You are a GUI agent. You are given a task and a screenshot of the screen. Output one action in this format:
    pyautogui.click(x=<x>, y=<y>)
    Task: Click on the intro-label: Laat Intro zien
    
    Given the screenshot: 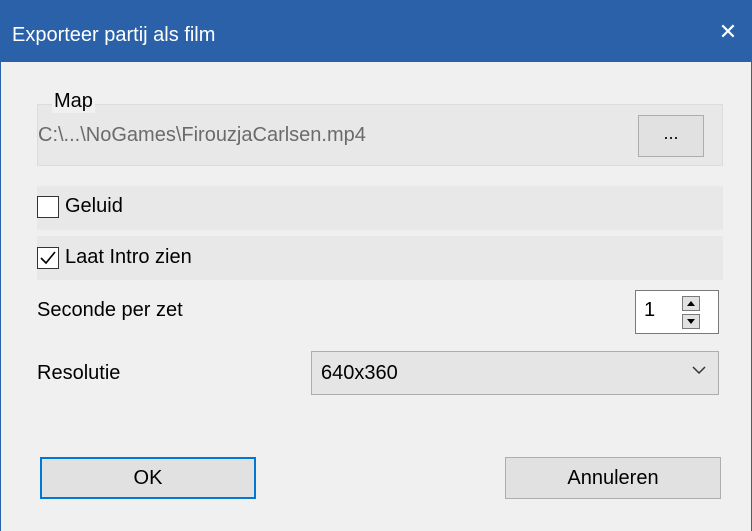 What is the action you would take?
    pyautogui.click(x=128, y=257)
    